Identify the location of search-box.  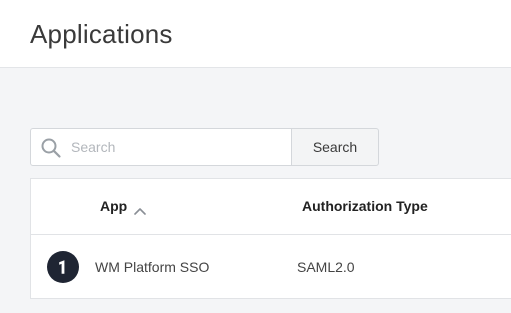
(161, 147).